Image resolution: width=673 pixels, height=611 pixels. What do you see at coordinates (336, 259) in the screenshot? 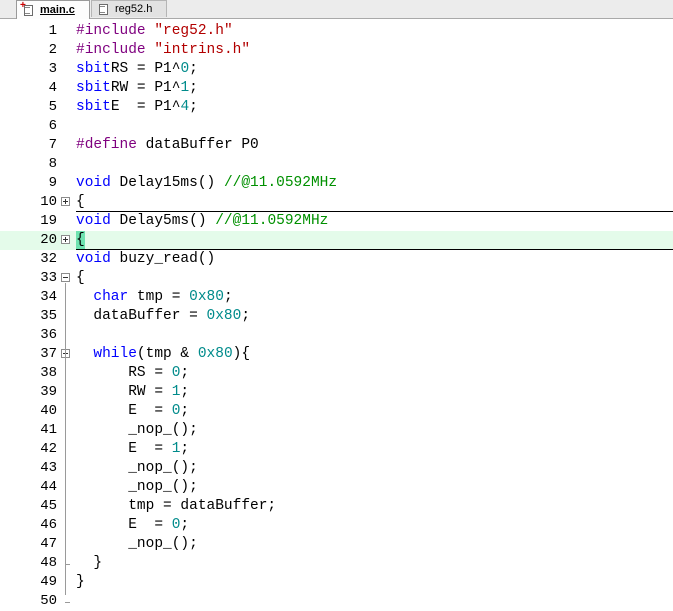
I see `code-line: 32 void buzy_read()` at bounding box center [336, 259].